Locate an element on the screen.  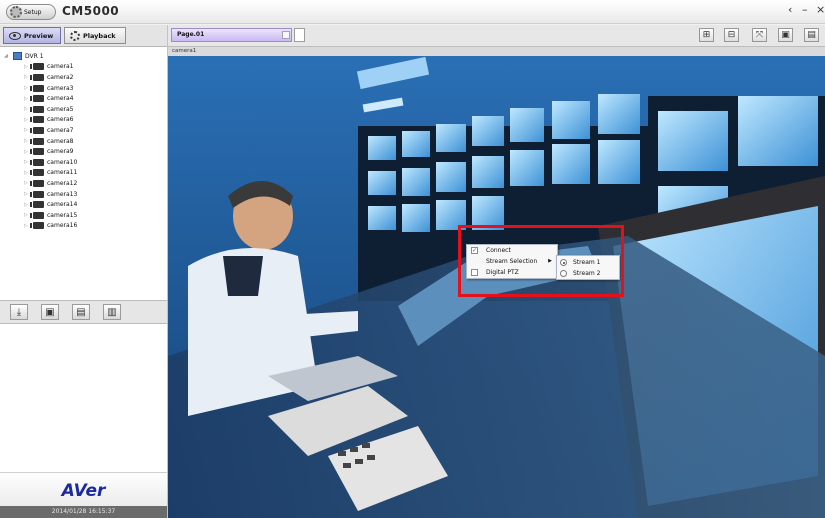
tab-preview: Preview is located at coordinates (32, 35).